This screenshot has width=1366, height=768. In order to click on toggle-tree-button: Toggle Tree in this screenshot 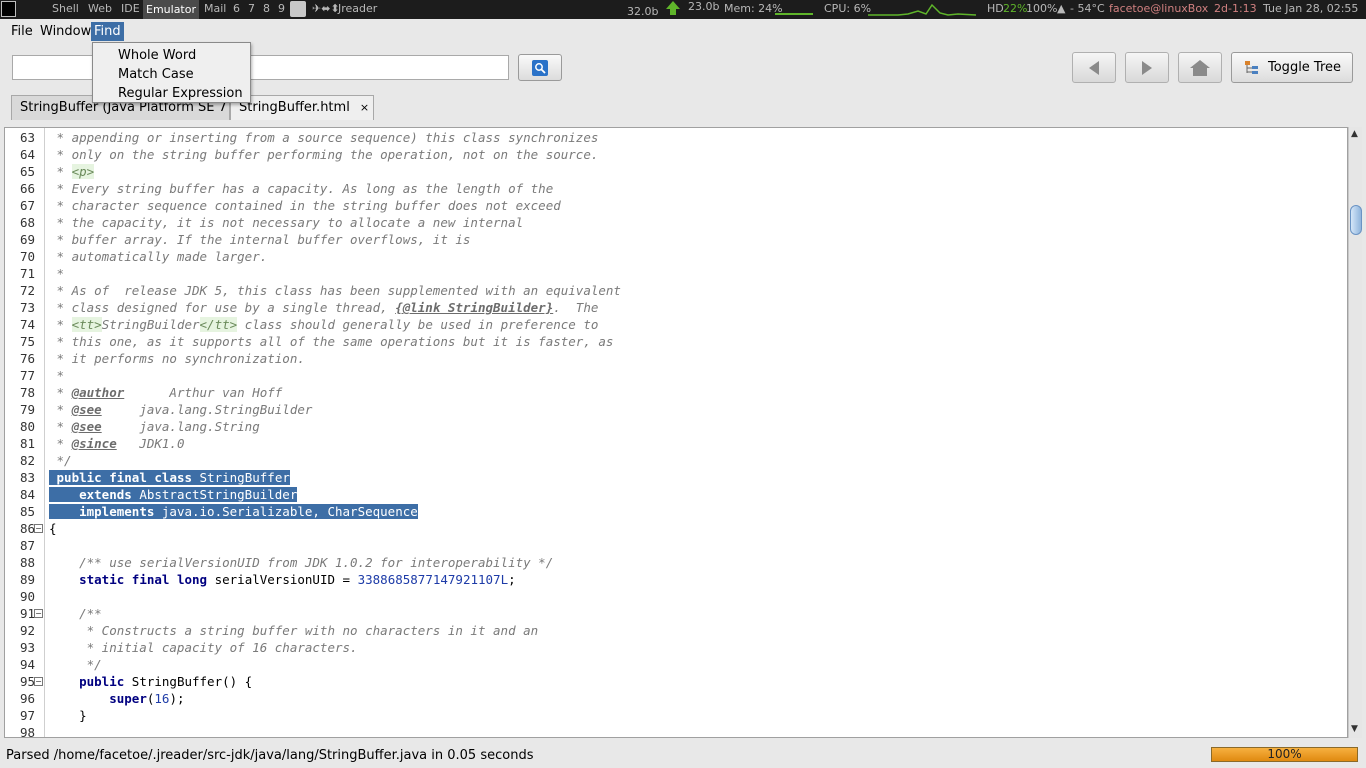, I will do `click(1292, 67)`.